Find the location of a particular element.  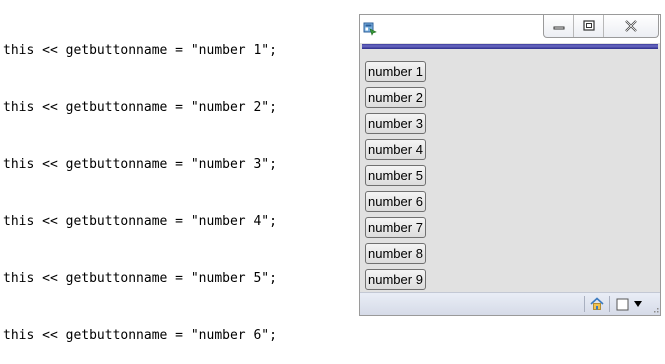

maximize-icon is located at coordinates (588, 25).